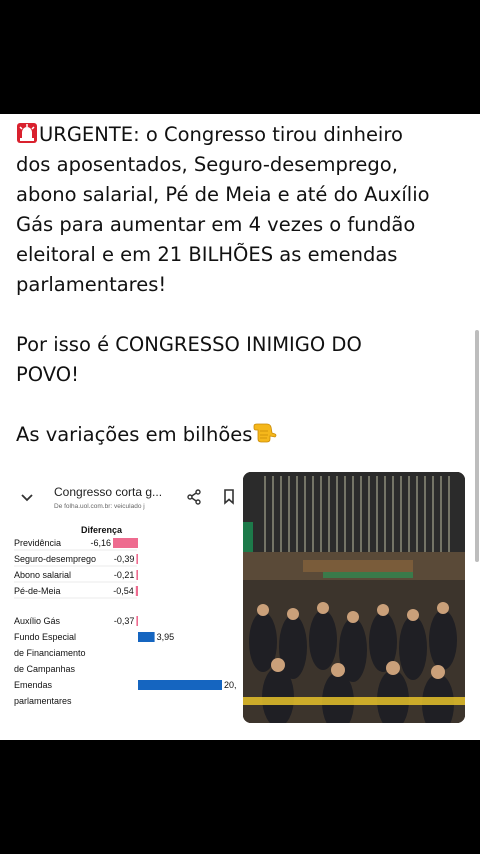  Describe the element at coordinates (194, 499) in the screenshot. I see `share-icon` at that location.